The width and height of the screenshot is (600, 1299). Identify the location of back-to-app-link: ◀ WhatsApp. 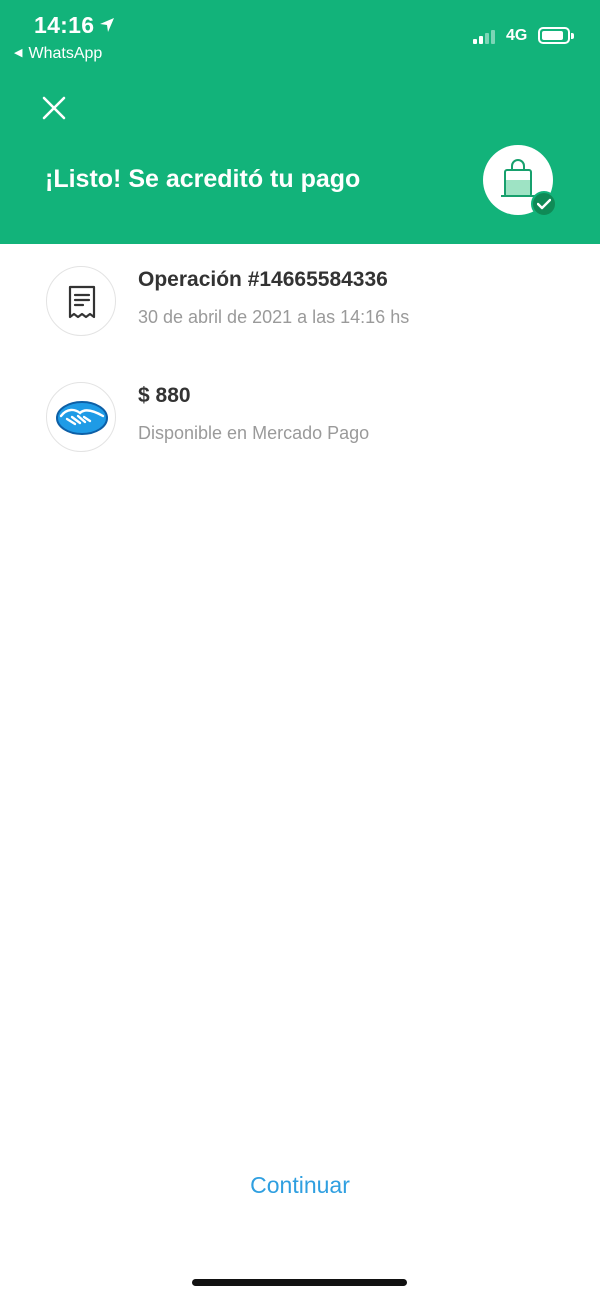
(58, 54).